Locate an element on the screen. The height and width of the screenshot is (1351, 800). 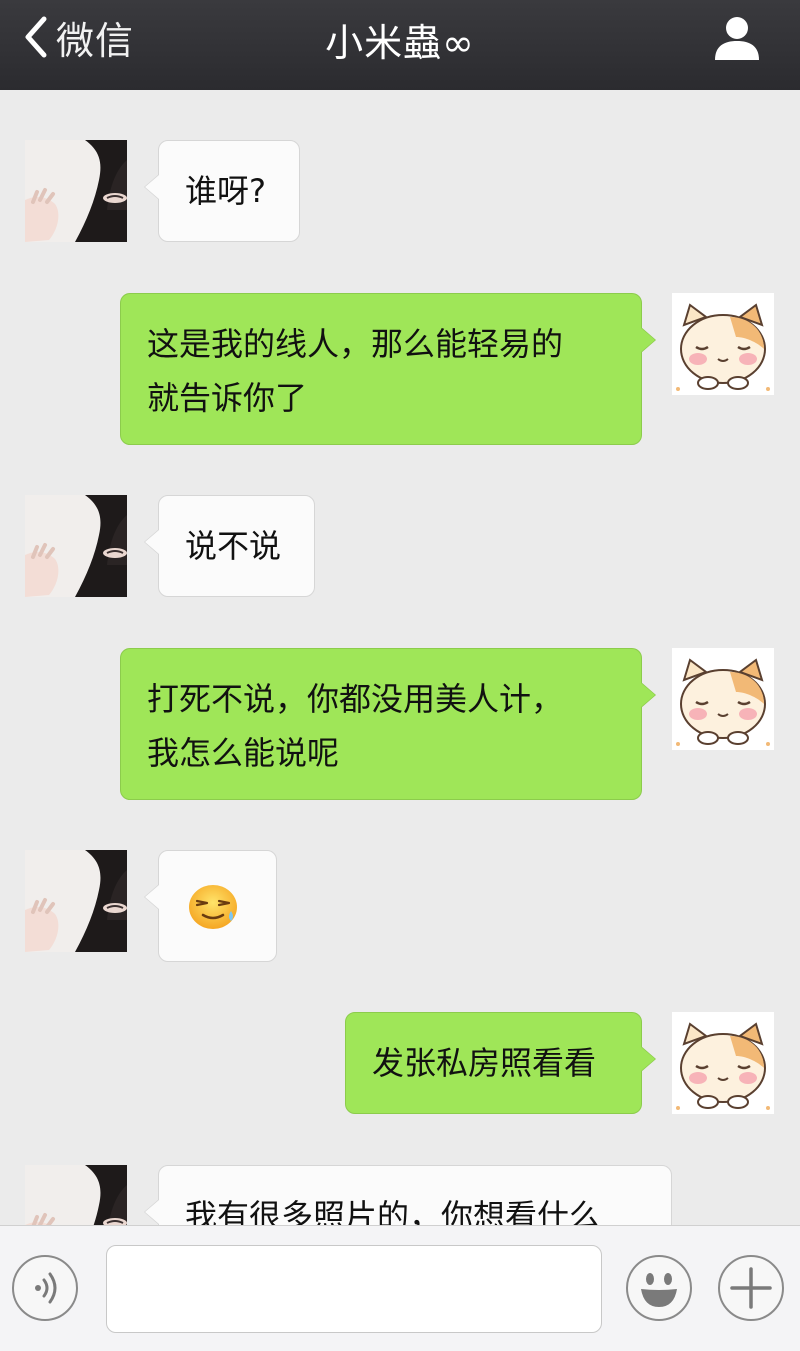
more-button is located at coordinates (751, 1288).